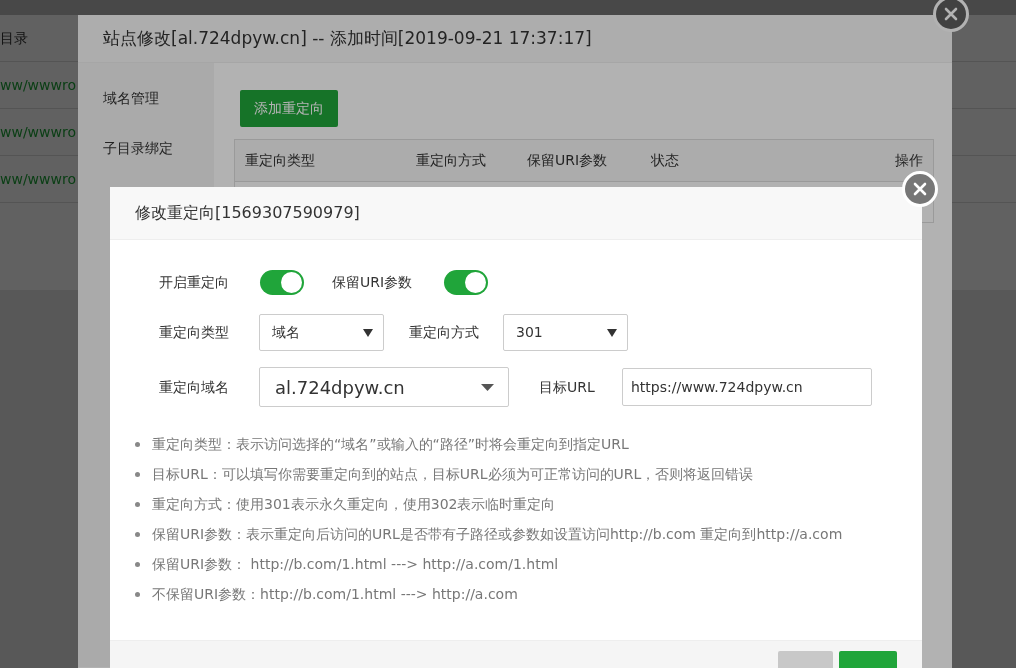 This screenshot has height=668, width=1016. Describe the element at coordinates (451, 160) in the screenshot. I see `column-header: 重定向方式` at that location.